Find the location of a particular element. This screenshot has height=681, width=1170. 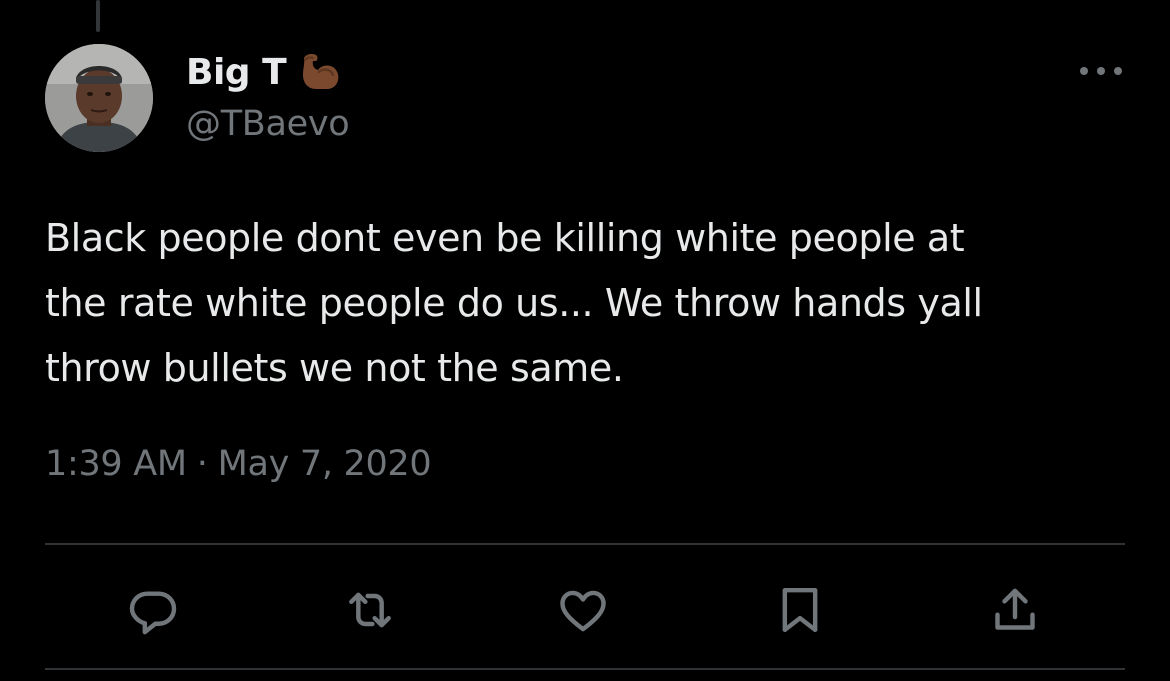

reply-button is located at coordinates (153, 610).